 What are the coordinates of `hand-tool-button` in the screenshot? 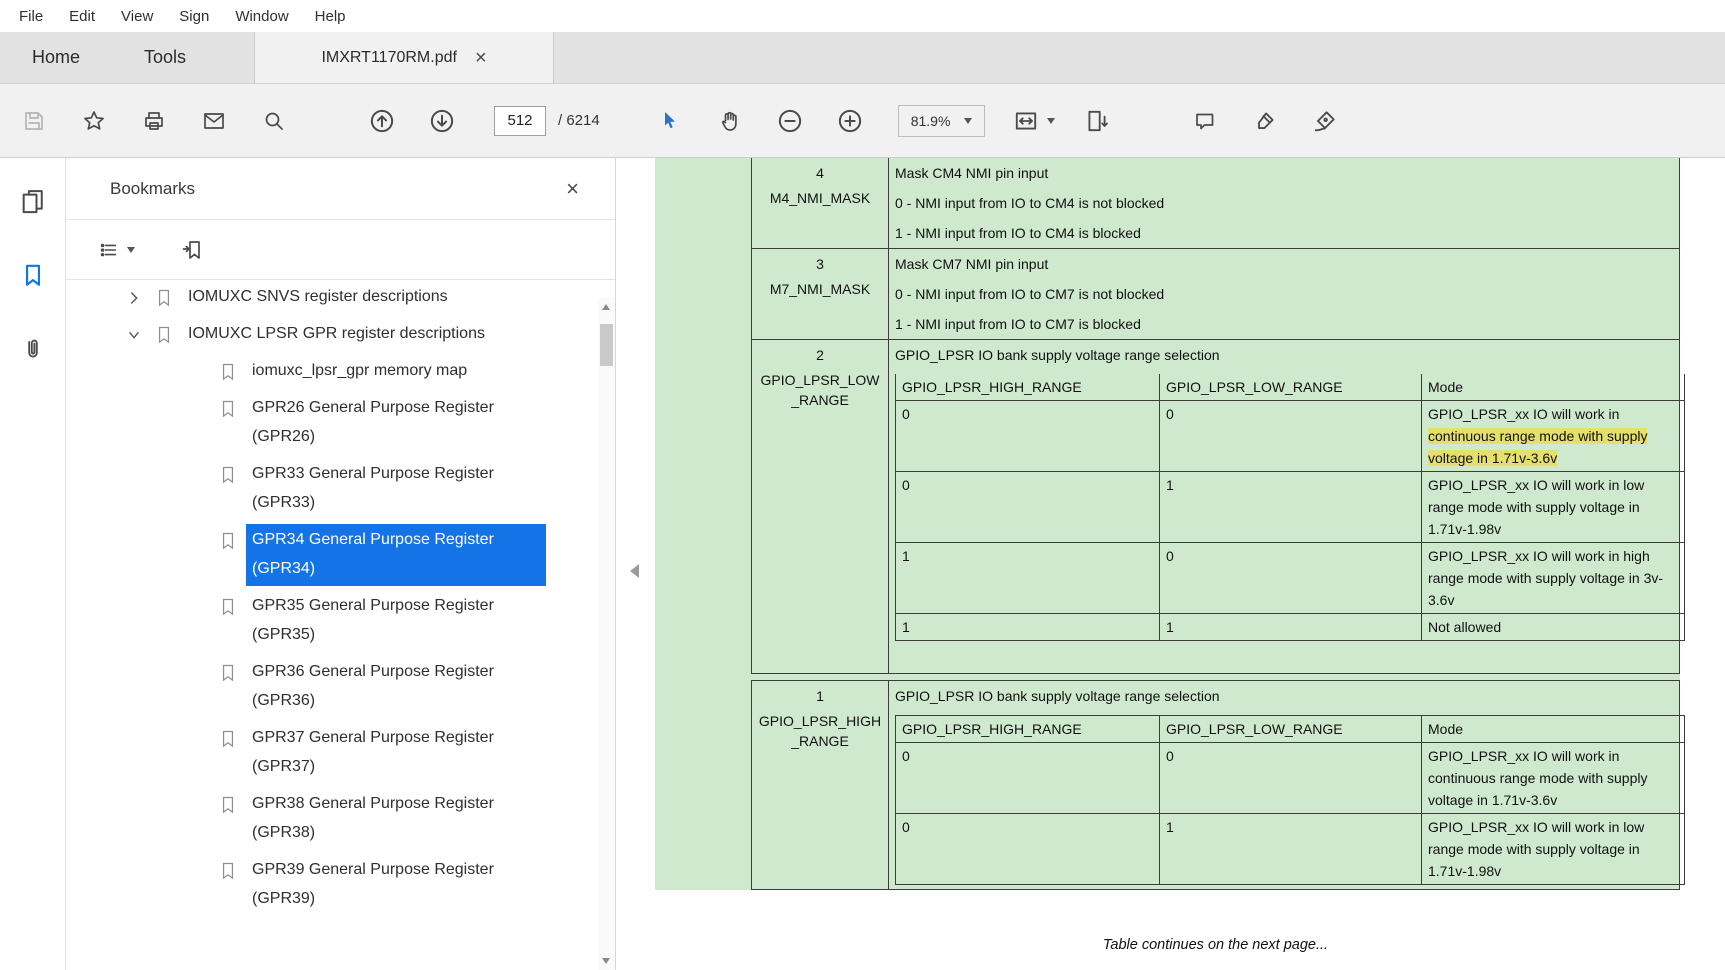 It's located at (730, 121).